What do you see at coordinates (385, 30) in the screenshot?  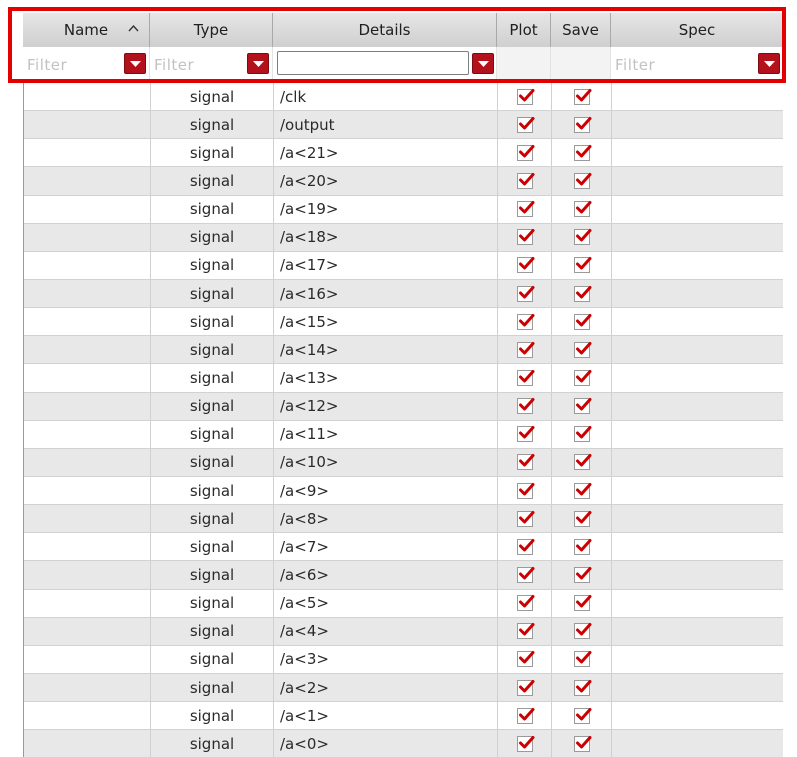 I see `column-header-details: Details` at bounding box center [385, 30].